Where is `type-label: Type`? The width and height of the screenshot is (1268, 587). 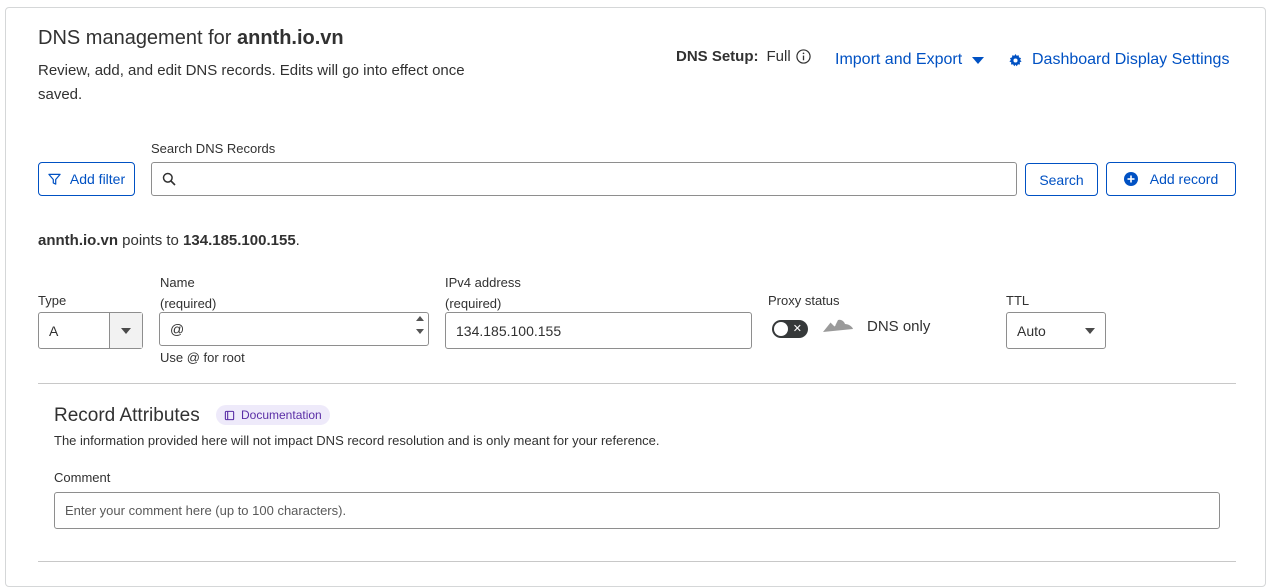
type-label: Type is located at coordinates (52, 300).